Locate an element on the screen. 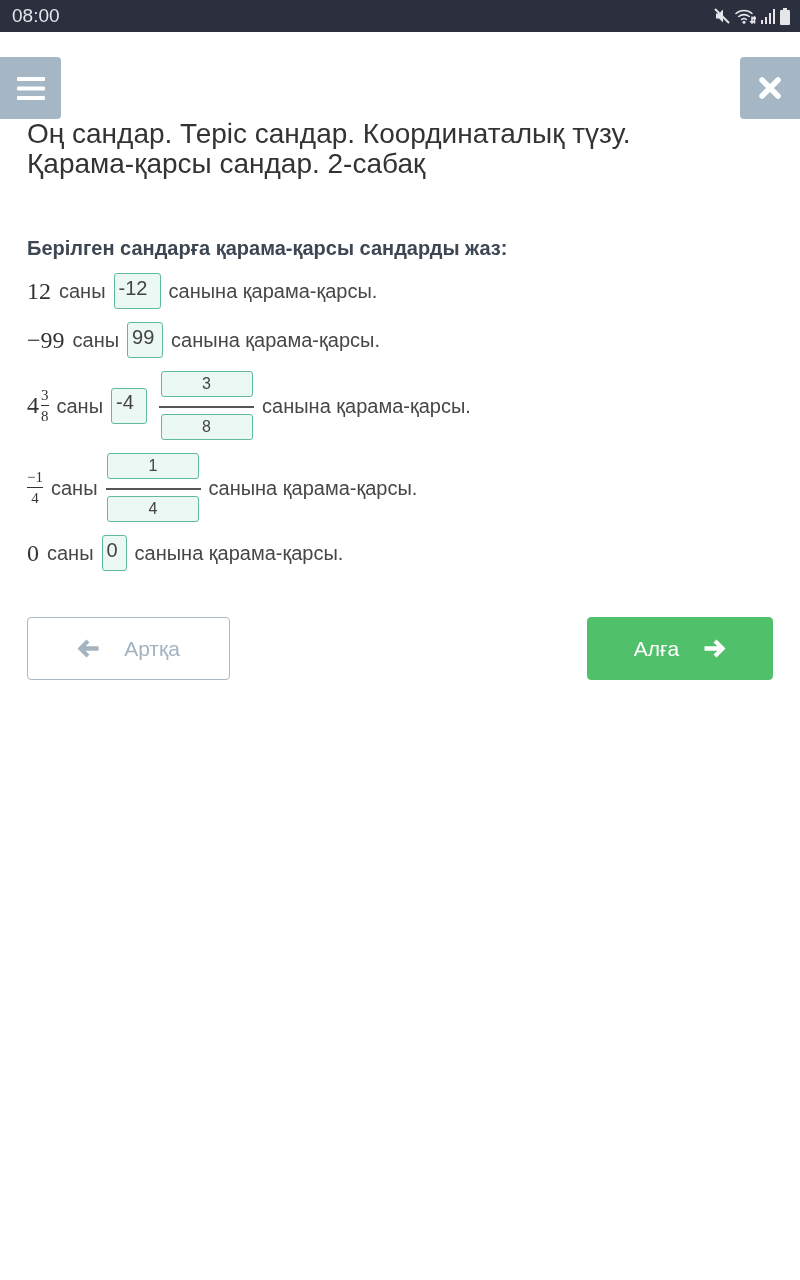  left-arrow-icon is located at coordinates (88, 648).